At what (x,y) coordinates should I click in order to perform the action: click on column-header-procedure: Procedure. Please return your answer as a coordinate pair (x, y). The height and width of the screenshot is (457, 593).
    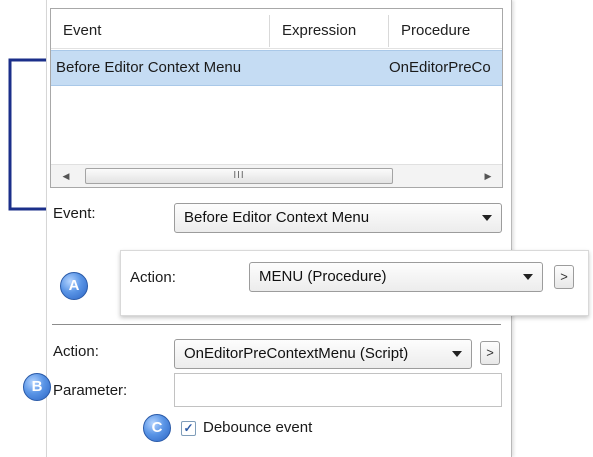
    Looking at the image, I should click on (445, 29).